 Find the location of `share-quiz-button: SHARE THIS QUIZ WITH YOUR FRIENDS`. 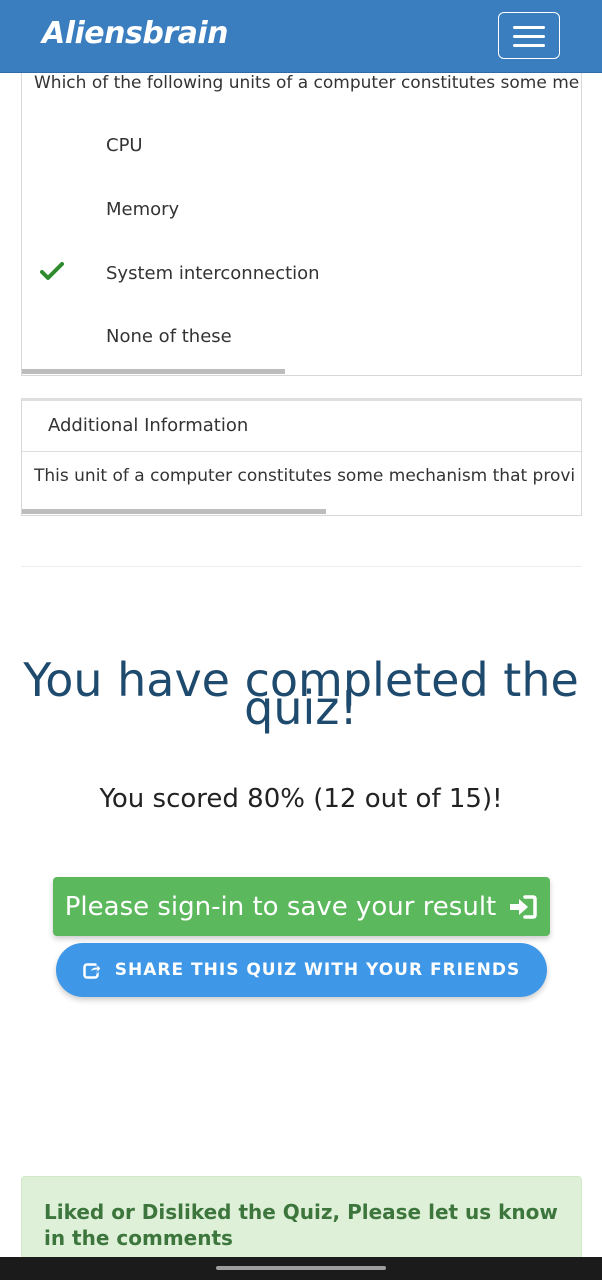

share-quiz-button: SHARE THIS QUIZ WITH YOUR FRIENDS is located at coordinates (301, 970).